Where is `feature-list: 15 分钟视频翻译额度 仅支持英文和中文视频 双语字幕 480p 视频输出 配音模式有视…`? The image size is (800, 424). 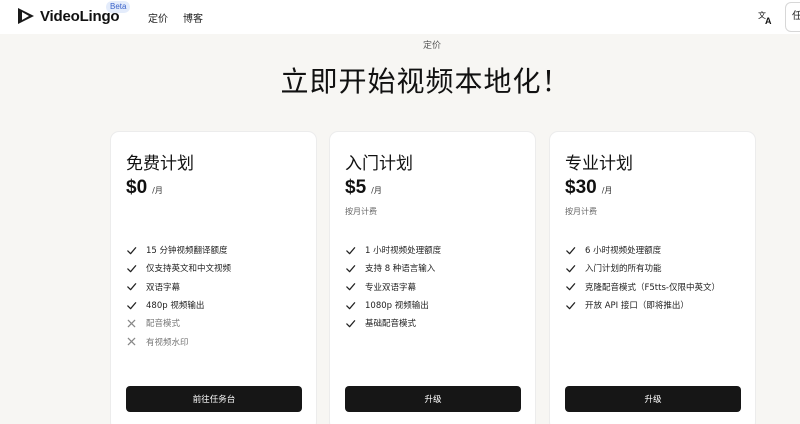 feature-list: 15 分钟视频翻译额度 仅支持英文和中文视频 双语字幕 480p 视频输出 配音模式有视… is located at coordinates (178, 296).